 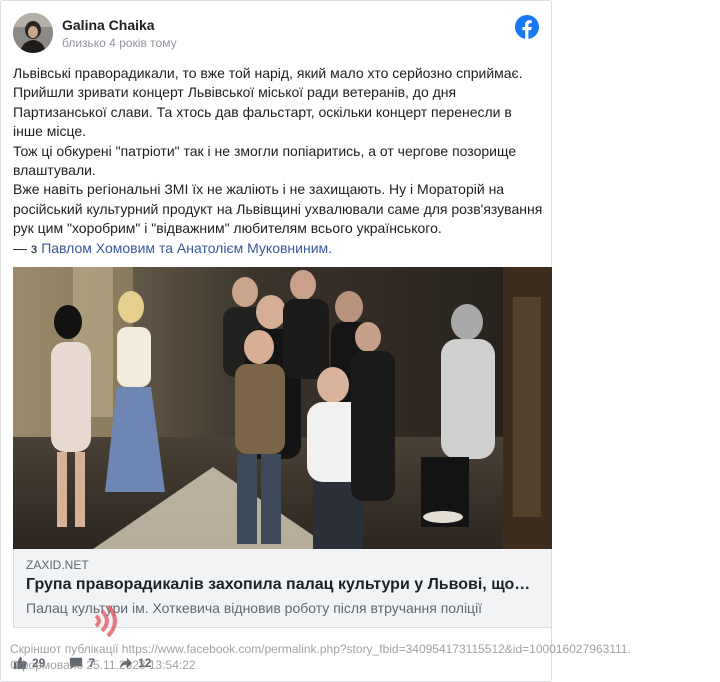 What do you see at coordinates (135, 663) in the screenshot?
I see `share-count: 12` at bounding box center [135, 663].